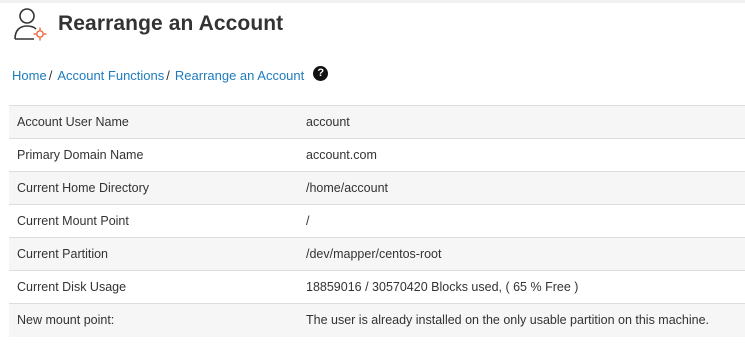 This screenshot has width=745, height=345. What do you see at coordinates (153, 155) in the screenshot?
I see `row-label: Primary Domain Name` at bounding box center [153, 155].